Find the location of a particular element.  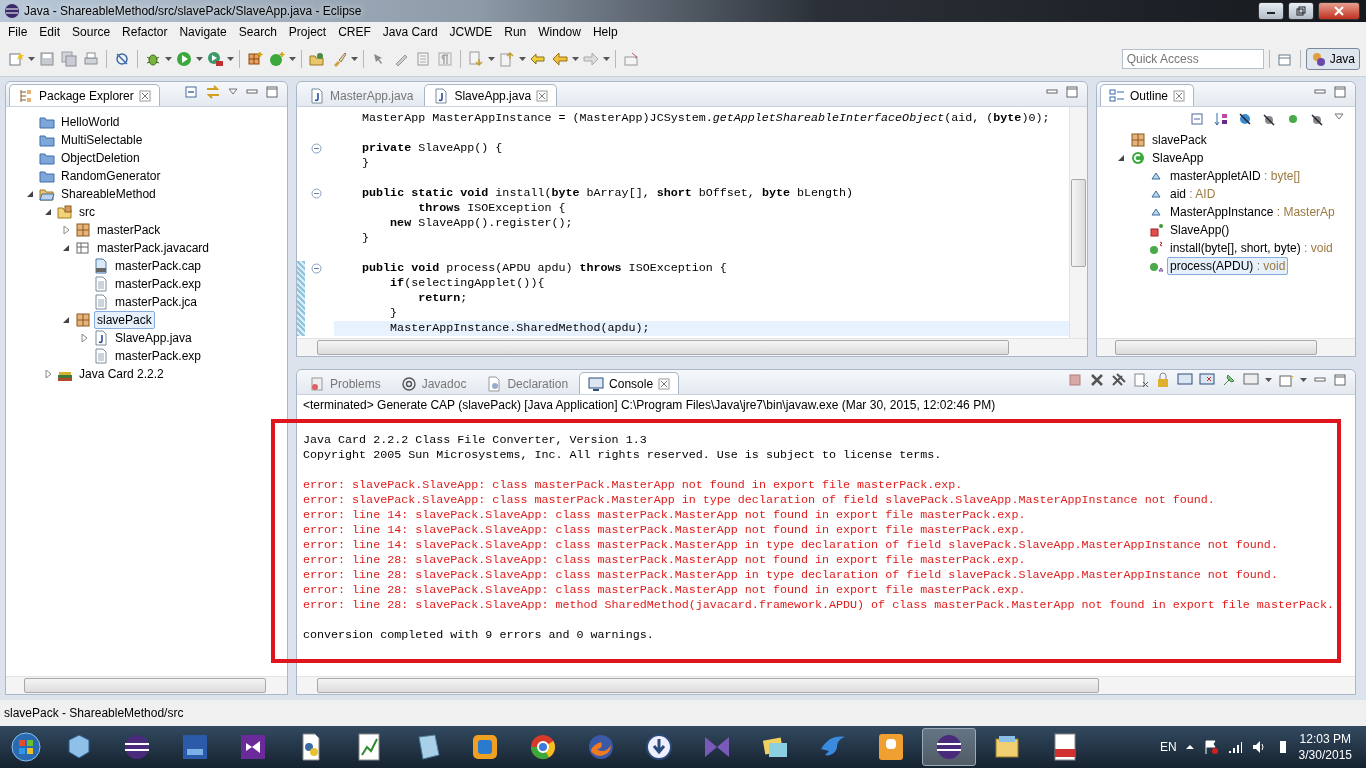

crossed-ball-icon is located at coordinates (1245, 119).